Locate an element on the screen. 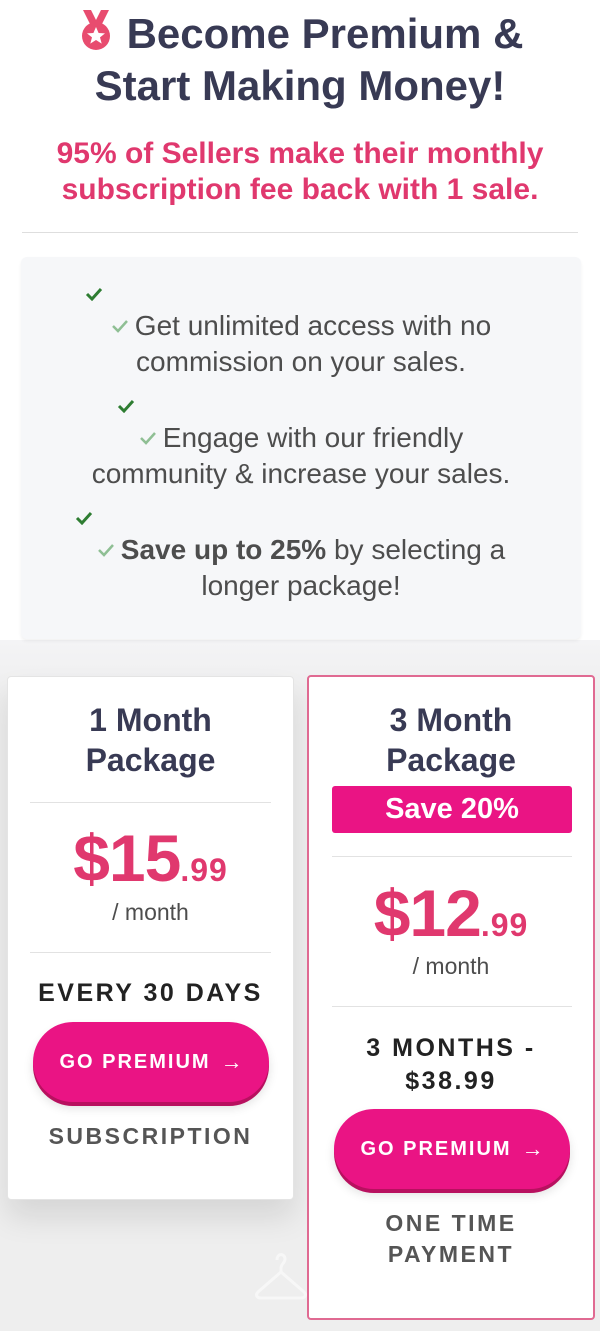 This screenshot has width=600, height=1331. package-term: EVERY 30 DAYS is located at coordinates (150, 993).